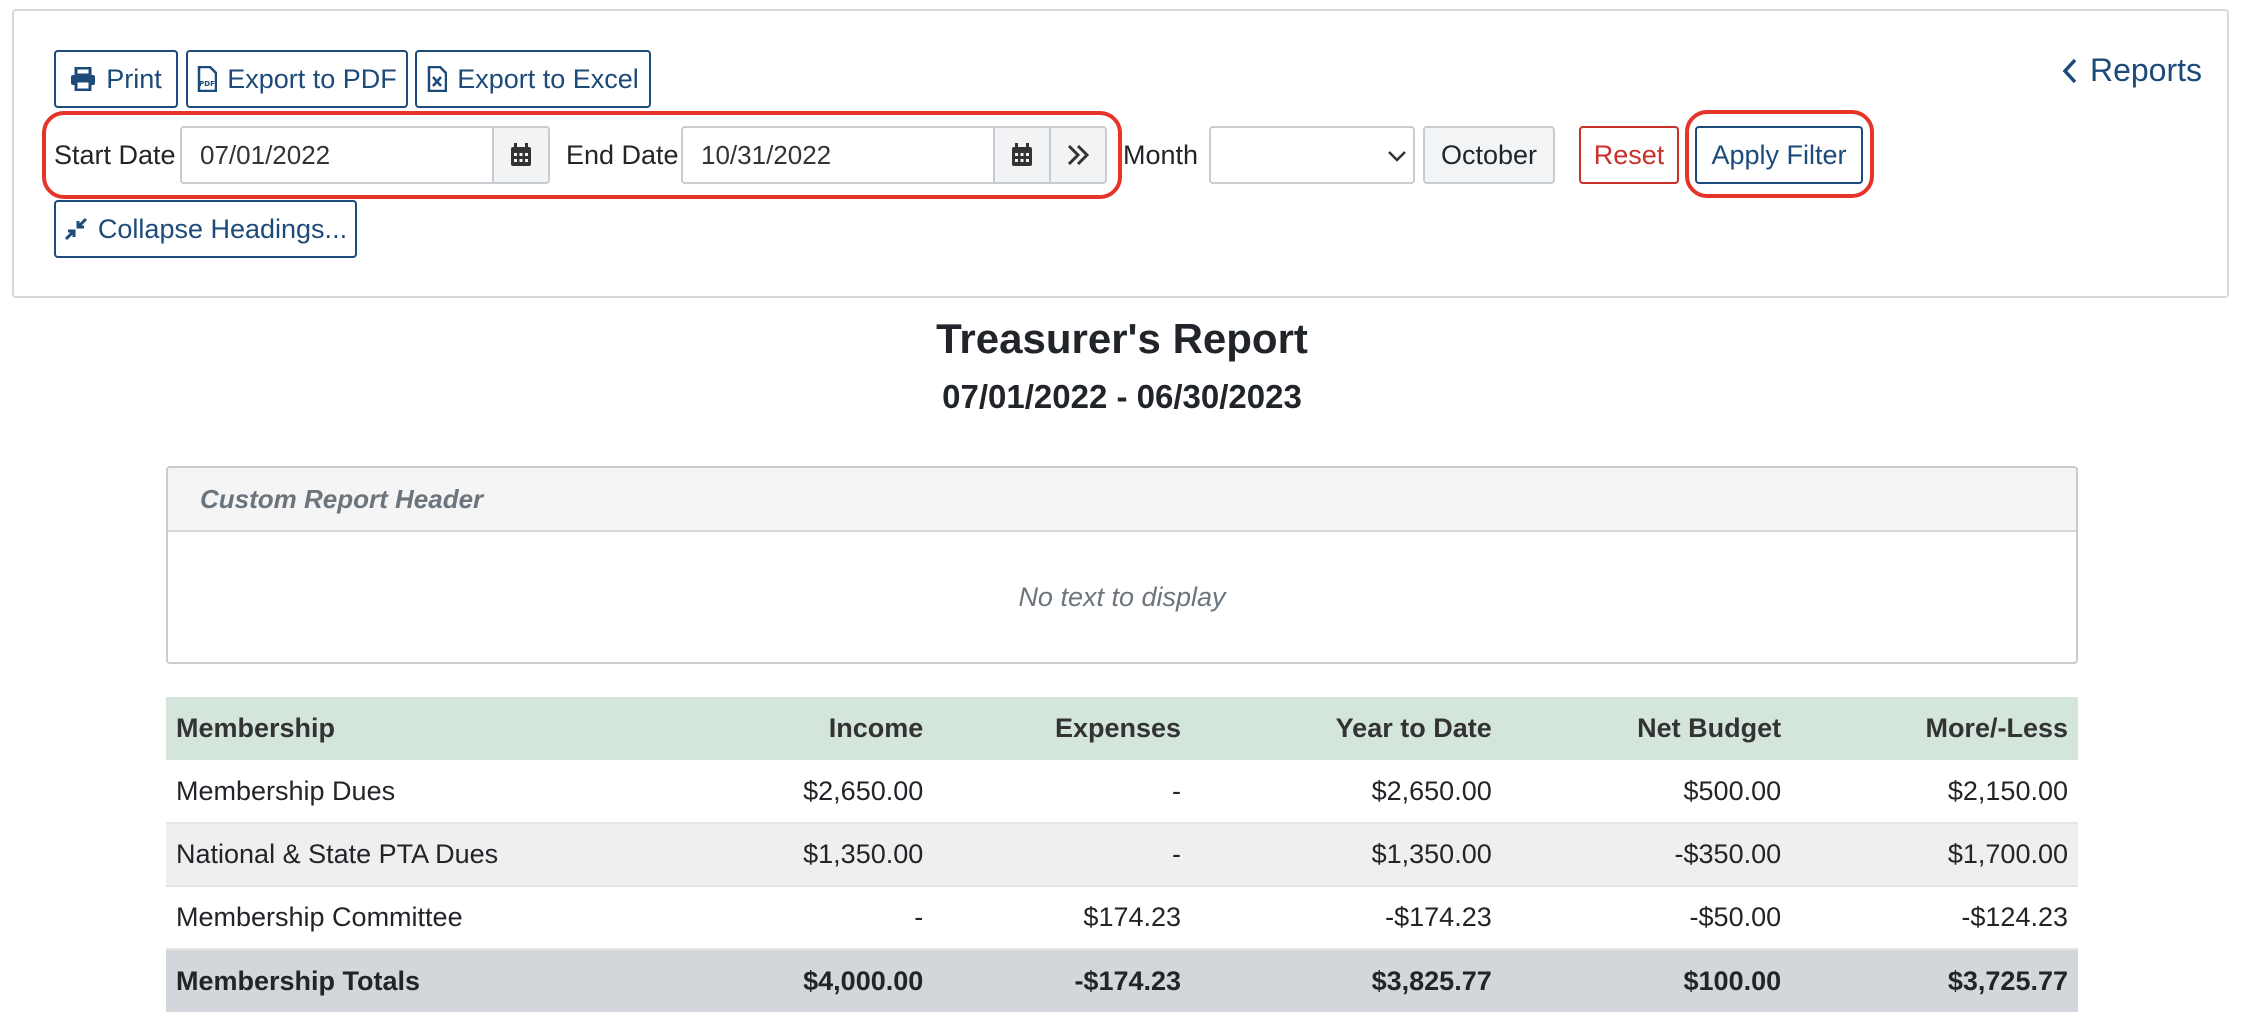  Describe the element at coordinates (810, 980) in the screenshot. I see `totals-cell: $4,000.00` at that location.